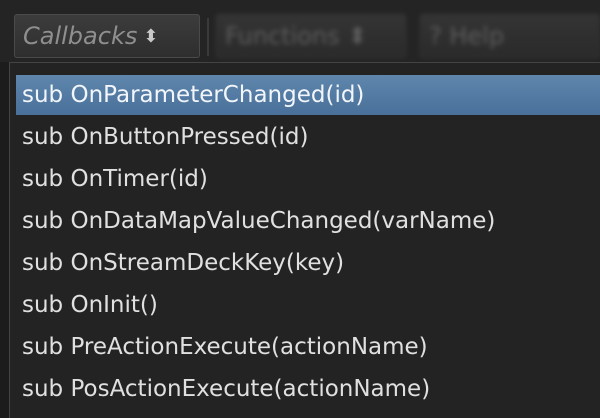 The height and width of the screenshot is (418, 600). What do you see at coordinates (308, 221) in the screenshot?
I see `menu-item-on-data-map-value-changed: sub OnDataMapValueChanged(varName)` at bounding box center [308, 221].